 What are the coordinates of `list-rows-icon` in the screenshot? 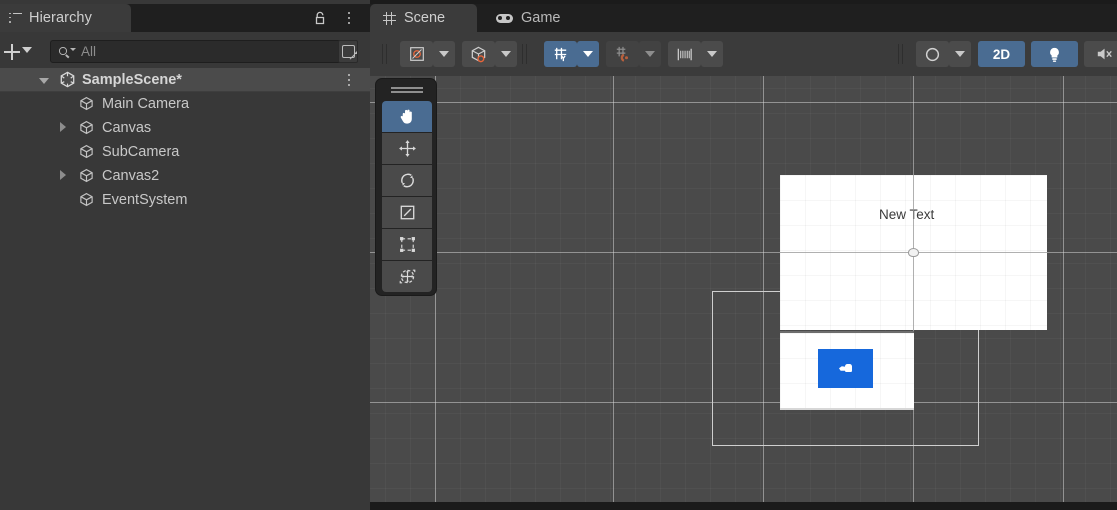 It's located at (15, 18).